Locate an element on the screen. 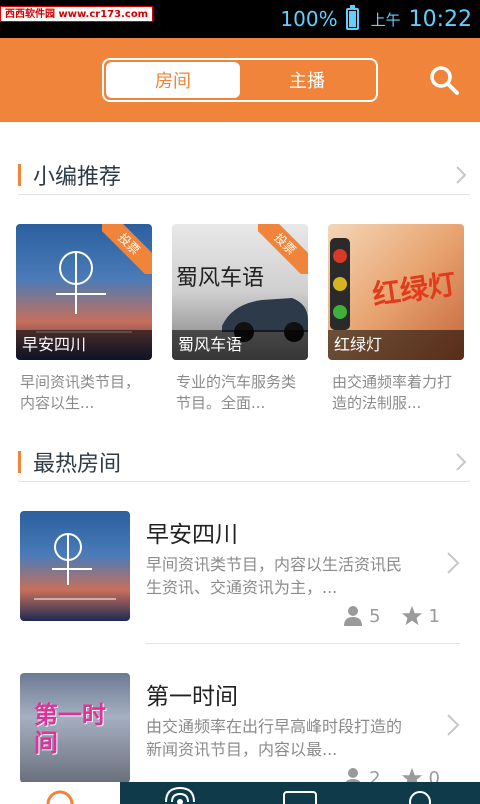 The width and height of the screenshot is (480, 804). clock-time: 10:22 is located at coordinates (440, 19).